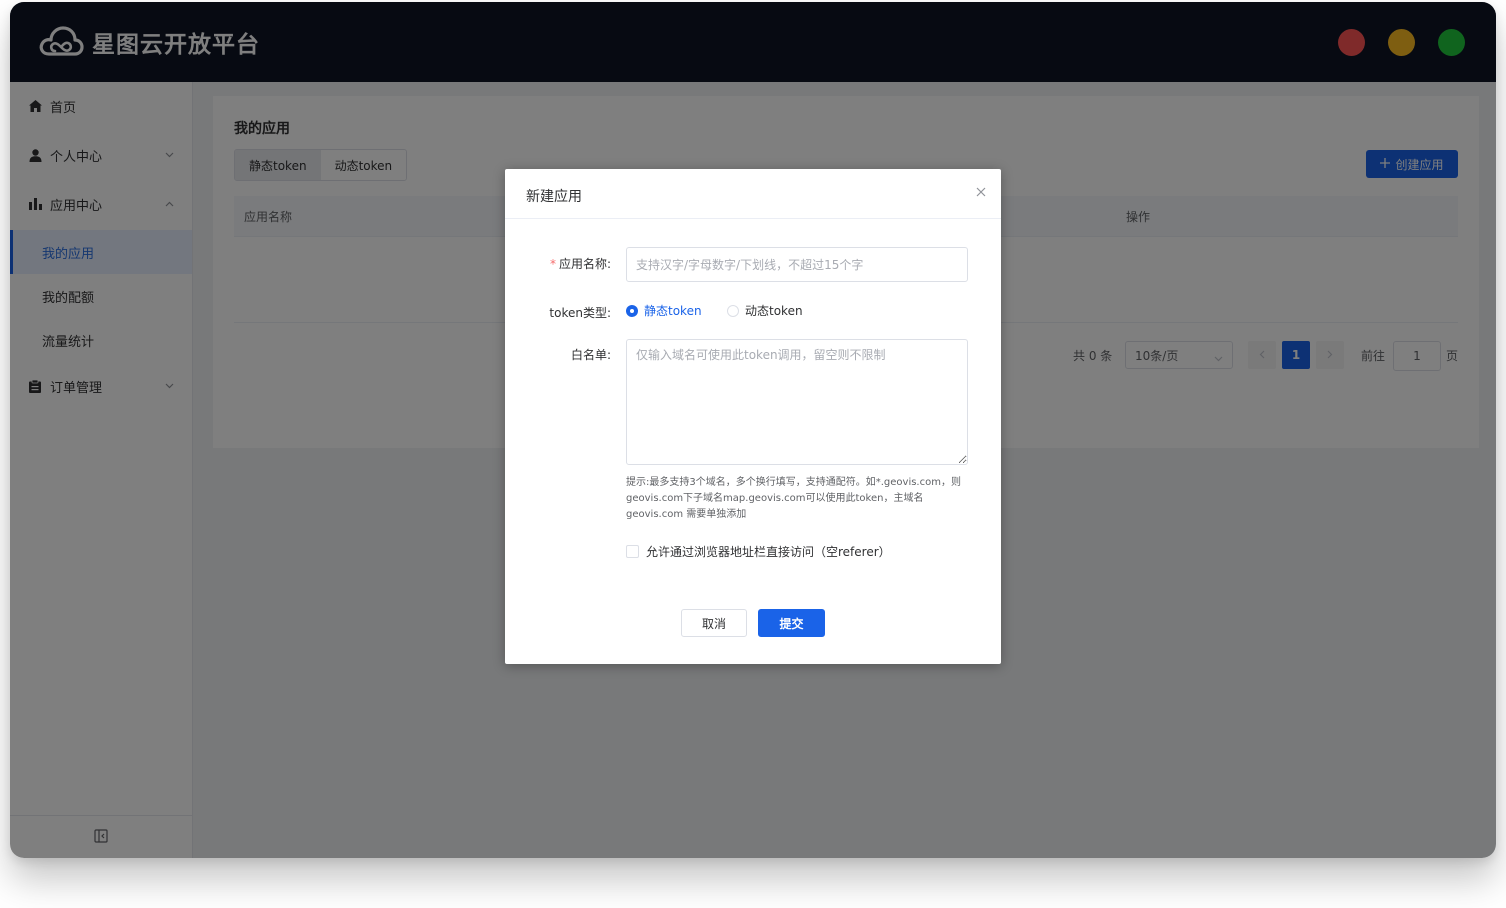 The image size is (1506, 908). What do you see at coordinates (580, 313) in the screenshot?
I see `token-type-label: token类型:` at bounding box center [580, 313].